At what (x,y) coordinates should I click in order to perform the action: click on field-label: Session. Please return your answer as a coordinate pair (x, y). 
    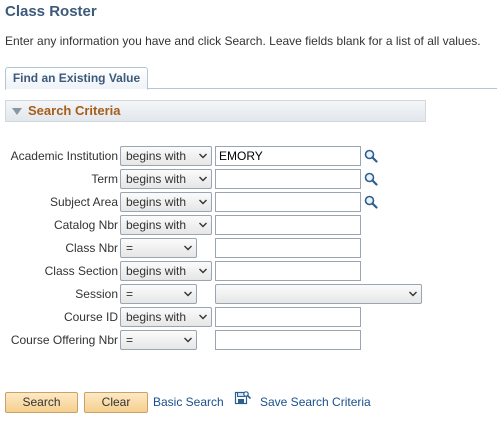
    Looking at the image, I should click on (96, 294).